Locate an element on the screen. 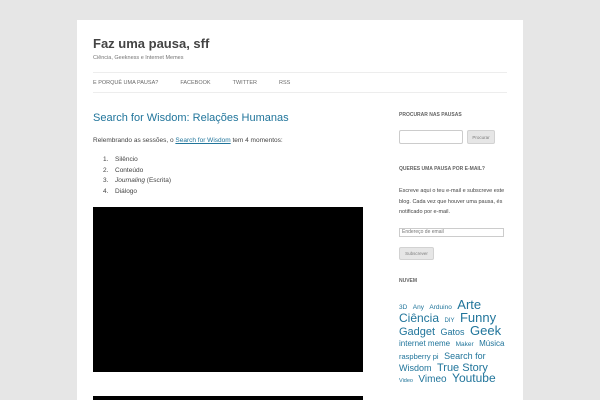 The image size is (600, 400). post-intro-link: Search for Wisdom is located at coordinates (202, 140).